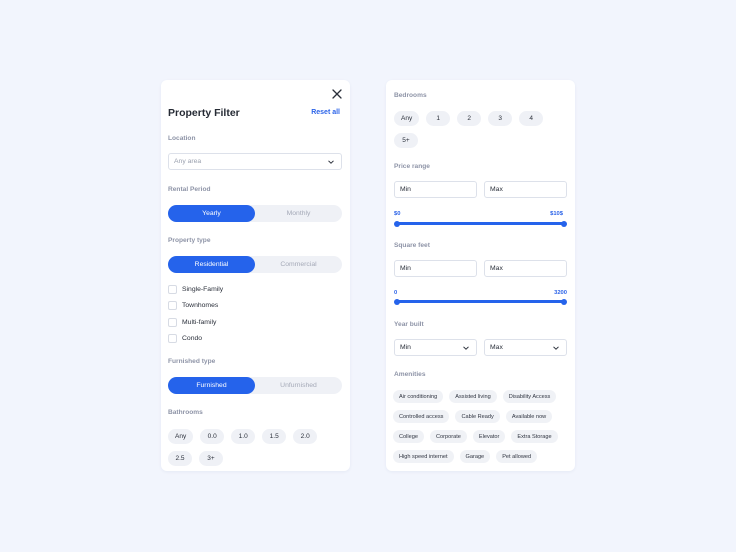 The height and width of the screenshot is (552, 736). Describe the element at coordinates (274, 436) in the screenshot. I see `bathrooms-option: 1.5` at that location.